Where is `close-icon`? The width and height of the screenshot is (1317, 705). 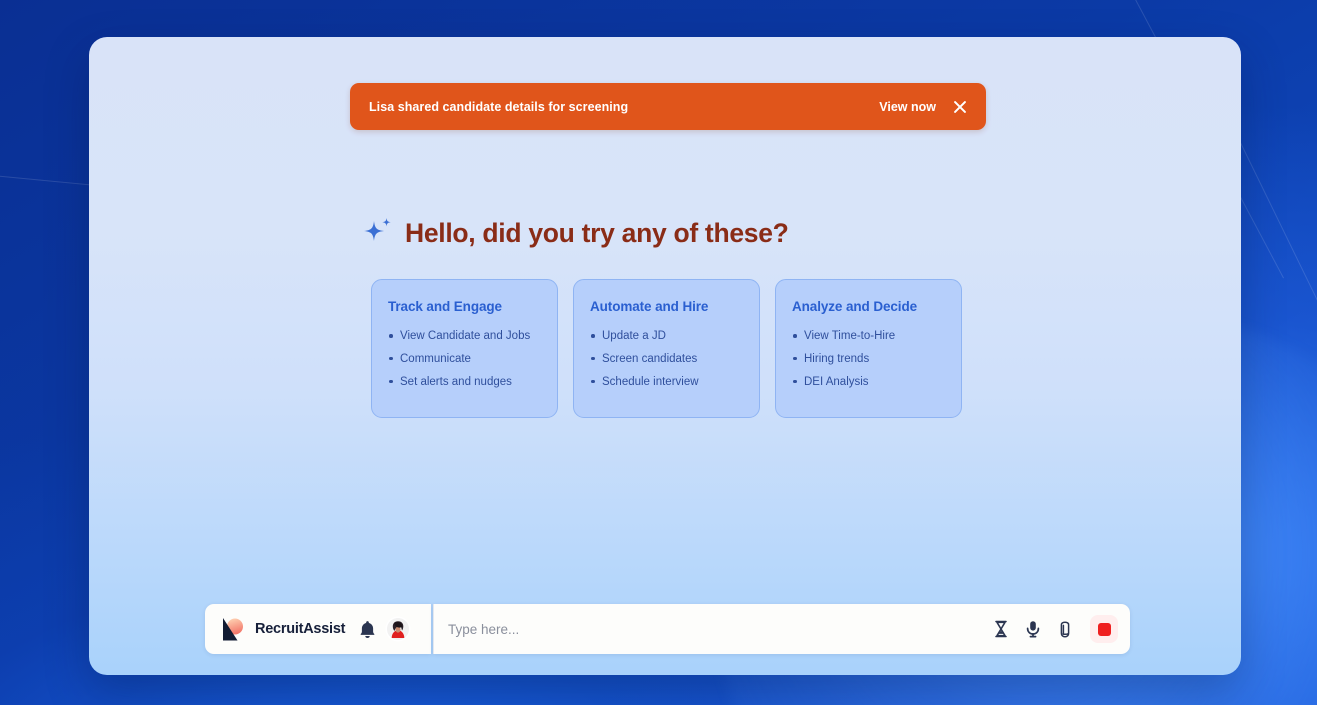
close-icon is located at coordinates (960, 107).